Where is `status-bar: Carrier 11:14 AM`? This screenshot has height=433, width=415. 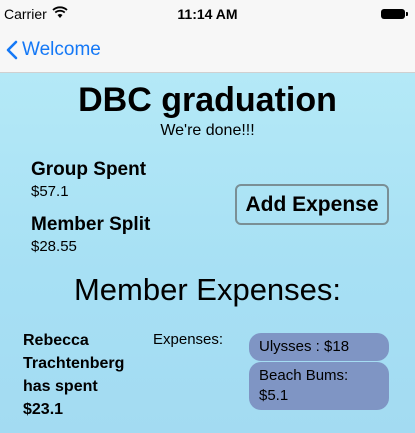
status-bar: Carrier 11:14 AM is located at coordinates (207, 14).